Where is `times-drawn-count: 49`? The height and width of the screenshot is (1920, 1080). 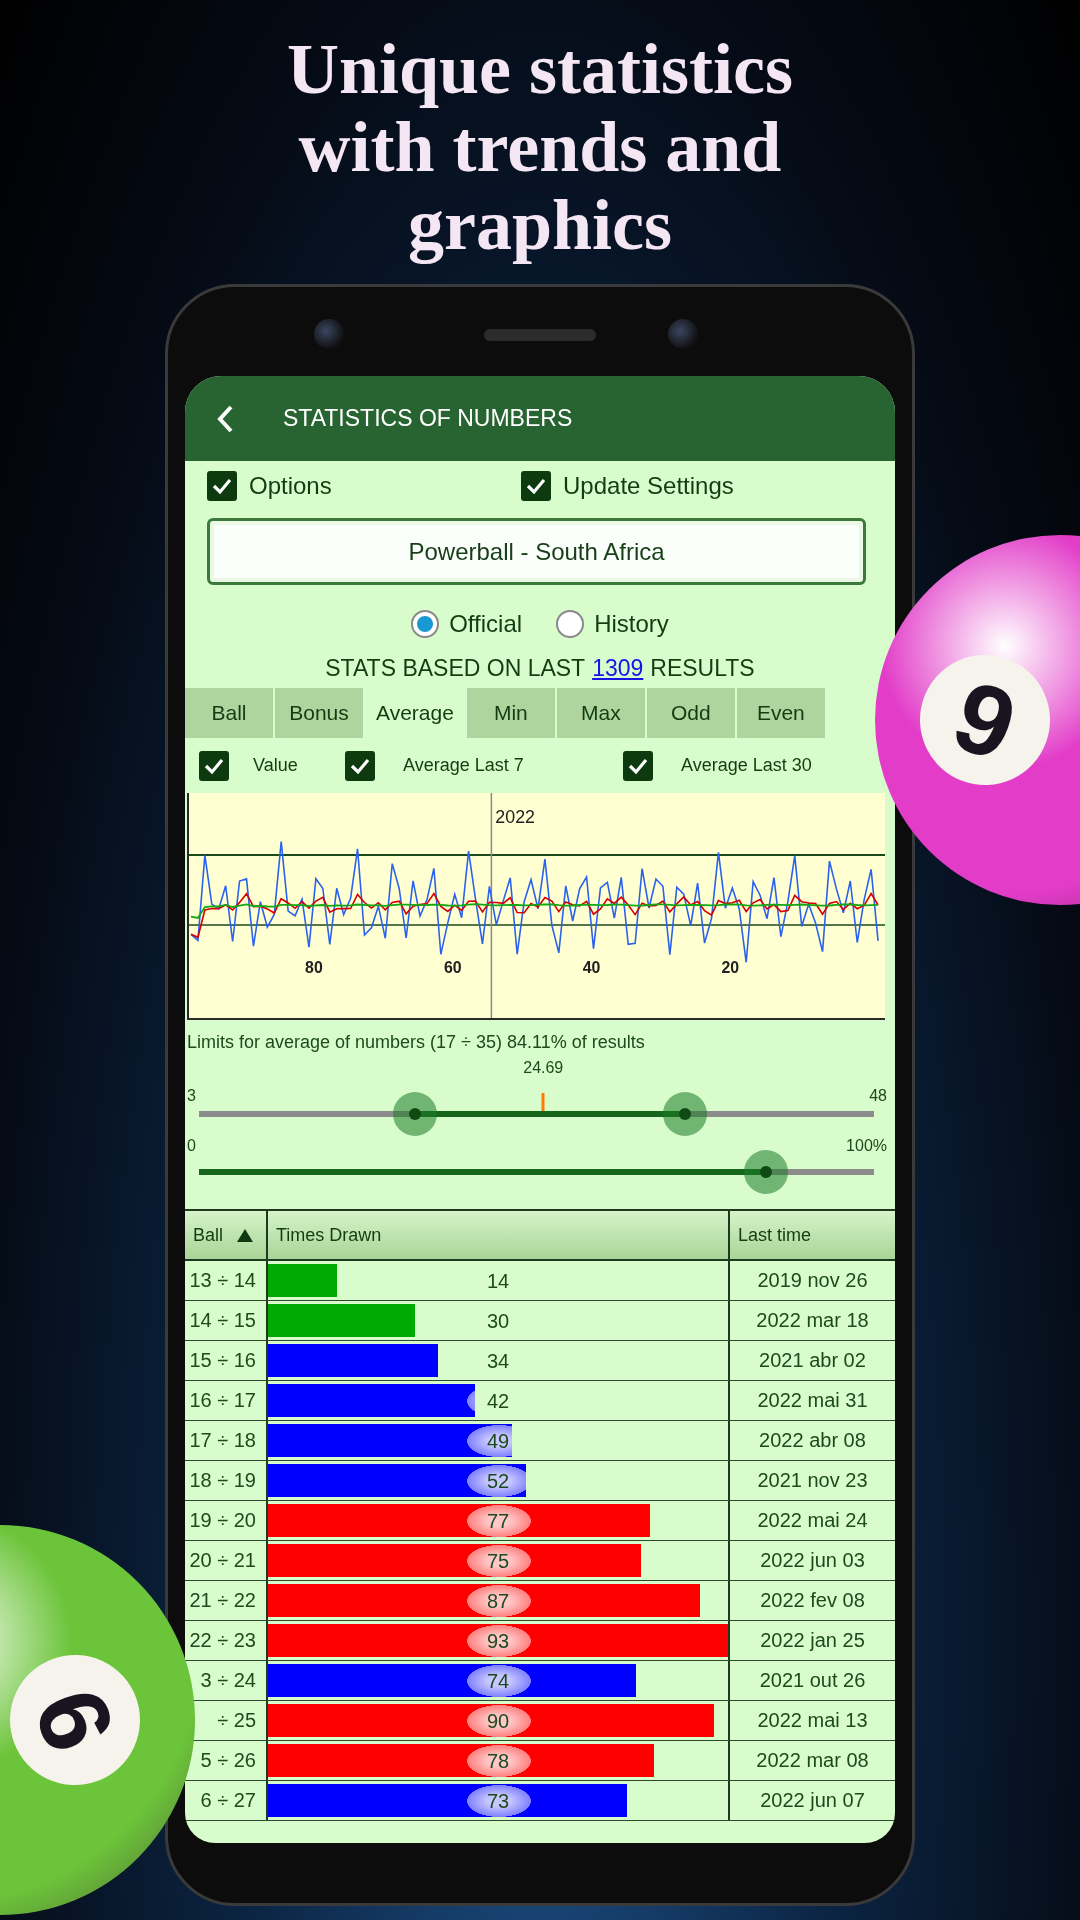
times-drawn-count: 49 is located at coordinates (498, 1440).